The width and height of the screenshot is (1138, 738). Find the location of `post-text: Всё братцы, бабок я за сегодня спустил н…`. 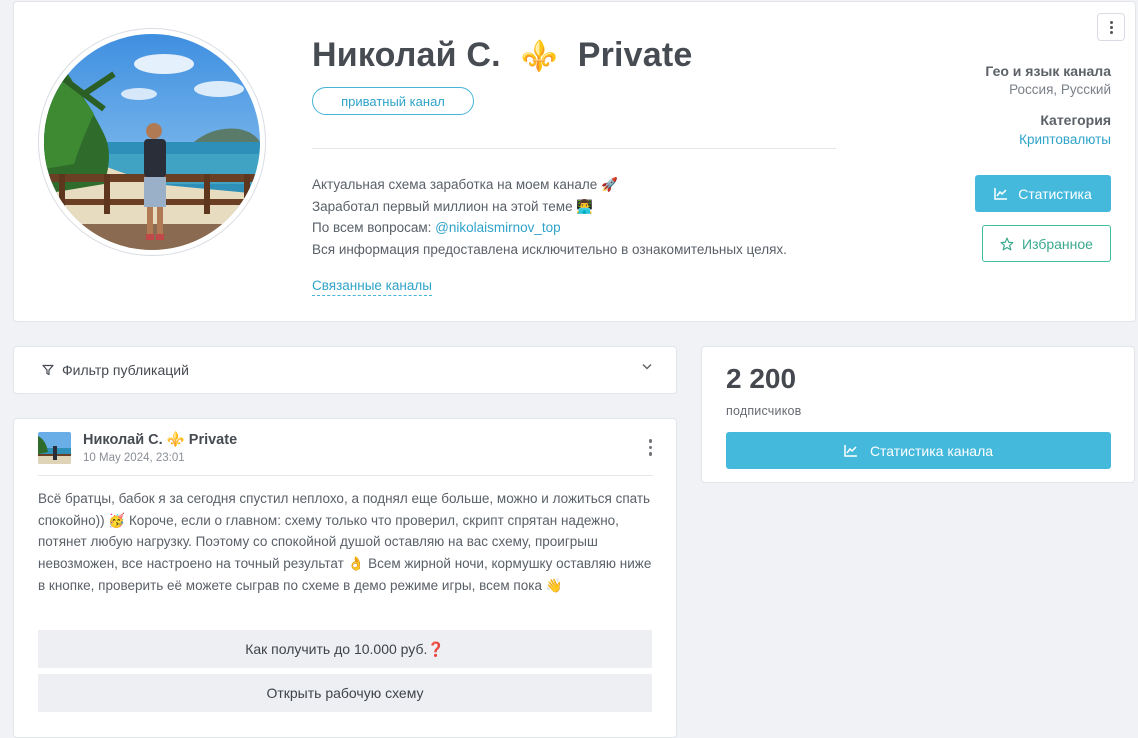

post-text: Всё братцы, бабок я за сегодня спустил н… is located at coordinates (345, 542).